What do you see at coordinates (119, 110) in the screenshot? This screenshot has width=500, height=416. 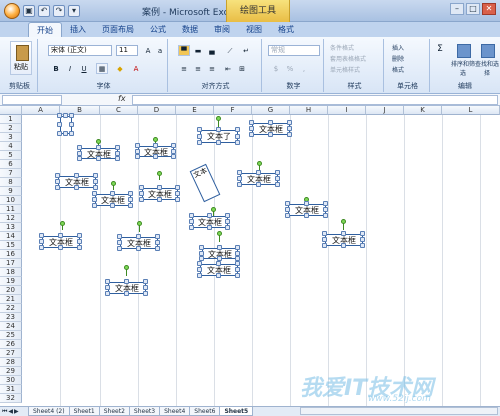 I see `column-header: C` at bounding box center [119, 110].